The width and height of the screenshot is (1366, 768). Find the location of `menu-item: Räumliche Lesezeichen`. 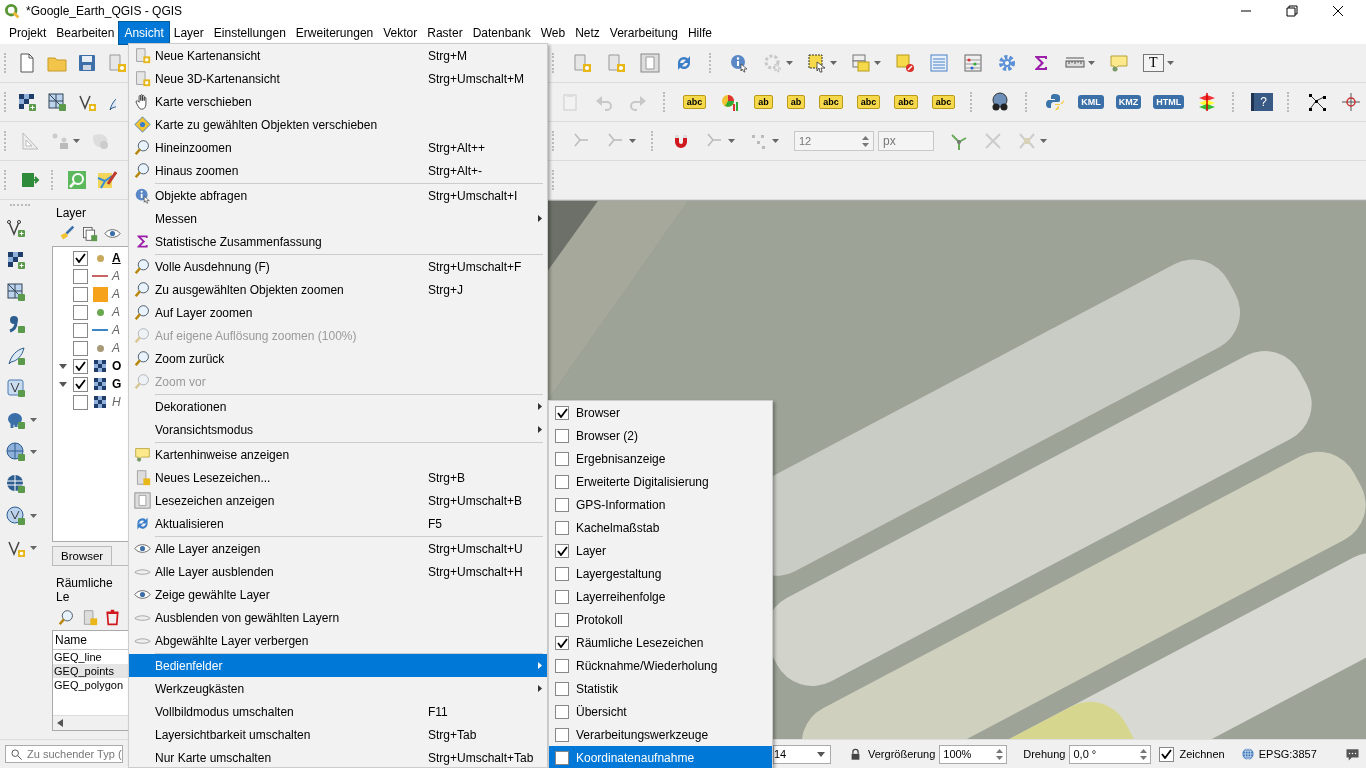

menu-item: Räumliche Lesezeichen is located at coordinates (660, 642).